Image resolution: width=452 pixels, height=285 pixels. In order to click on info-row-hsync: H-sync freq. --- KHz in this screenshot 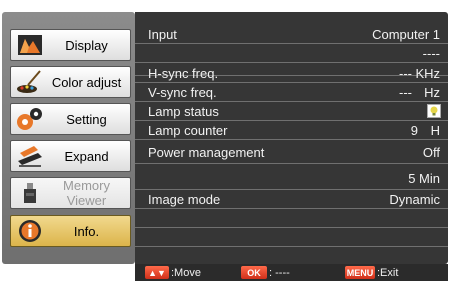, I will do `click(291, 73)`.